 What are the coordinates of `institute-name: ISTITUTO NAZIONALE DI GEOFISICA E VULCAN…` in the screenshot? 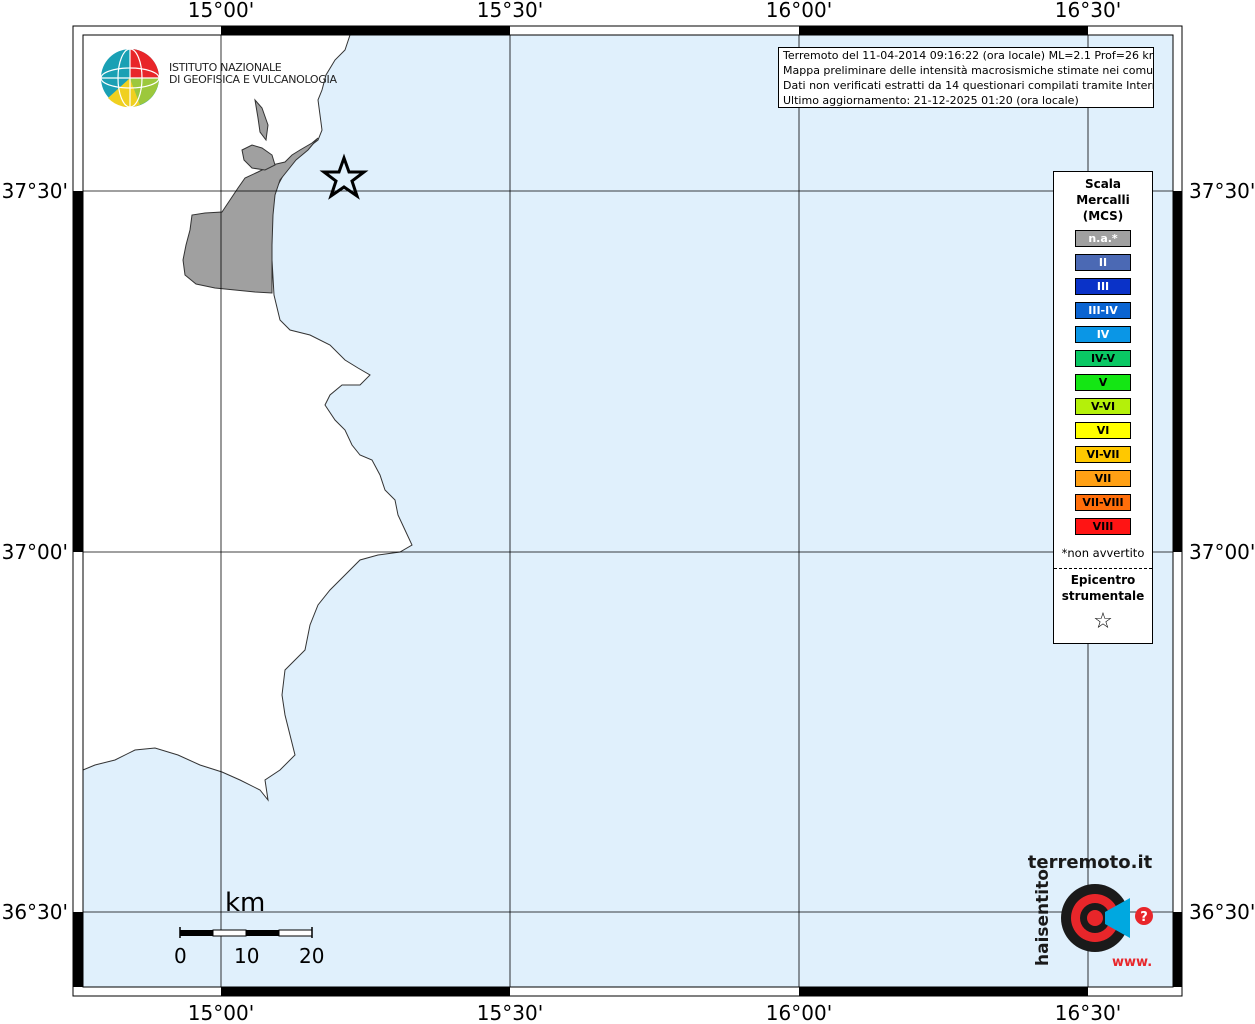 It's located at (253, 74).